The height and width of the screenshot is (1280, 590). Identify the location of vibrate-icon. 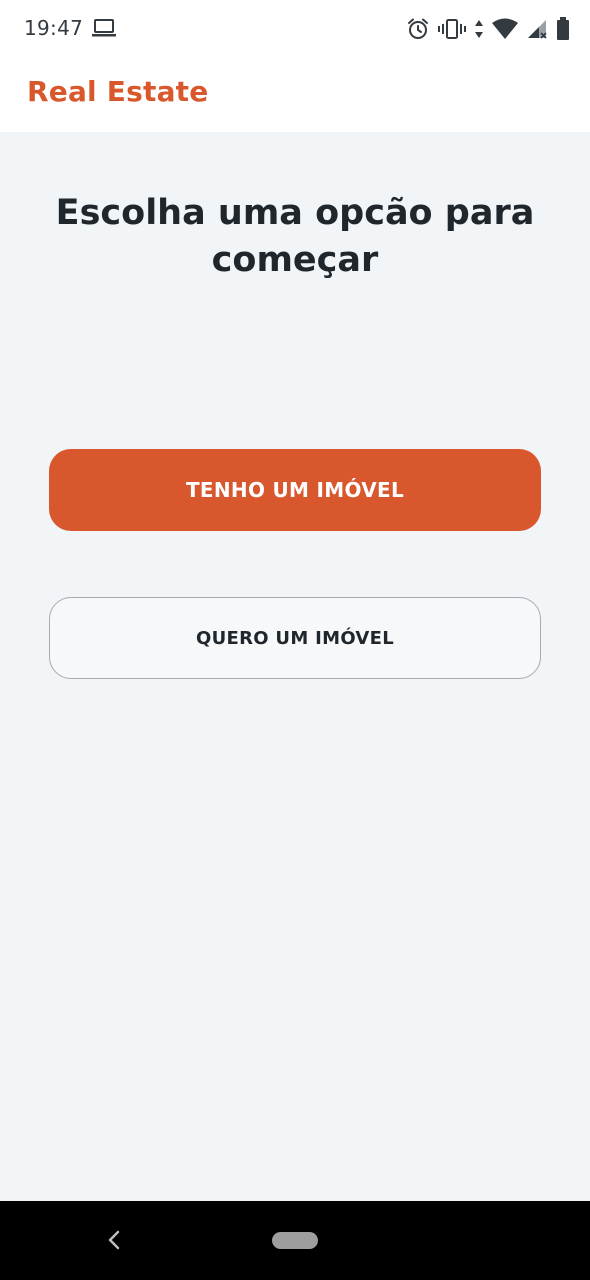
(452, 29).